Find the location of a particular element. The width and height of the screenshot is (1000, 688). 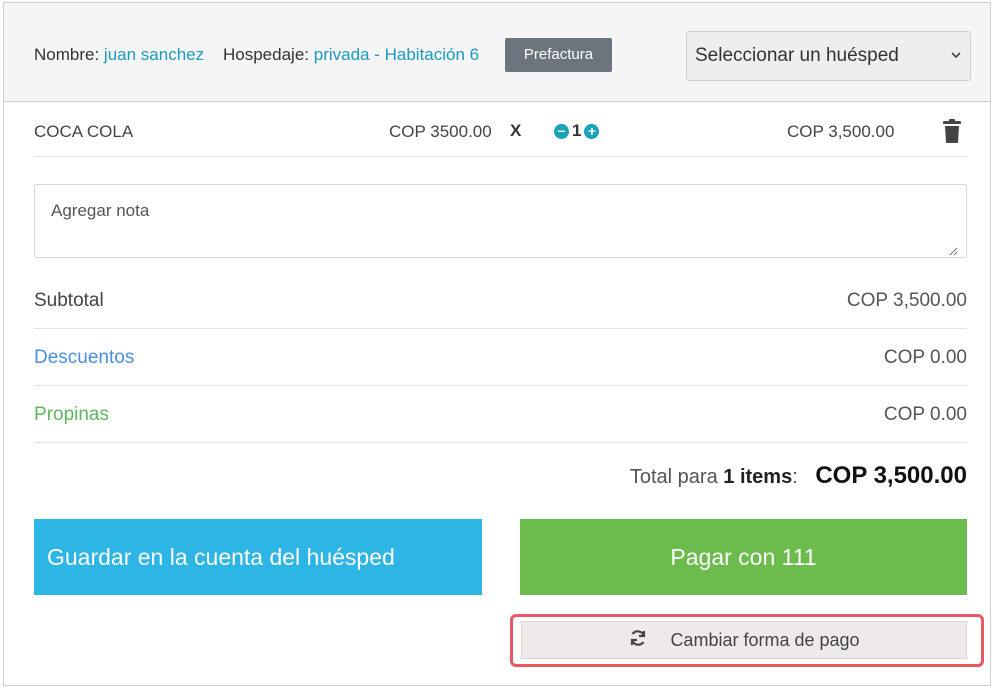

prefactura-button: Prefactura is located at coordinates (558, 55).